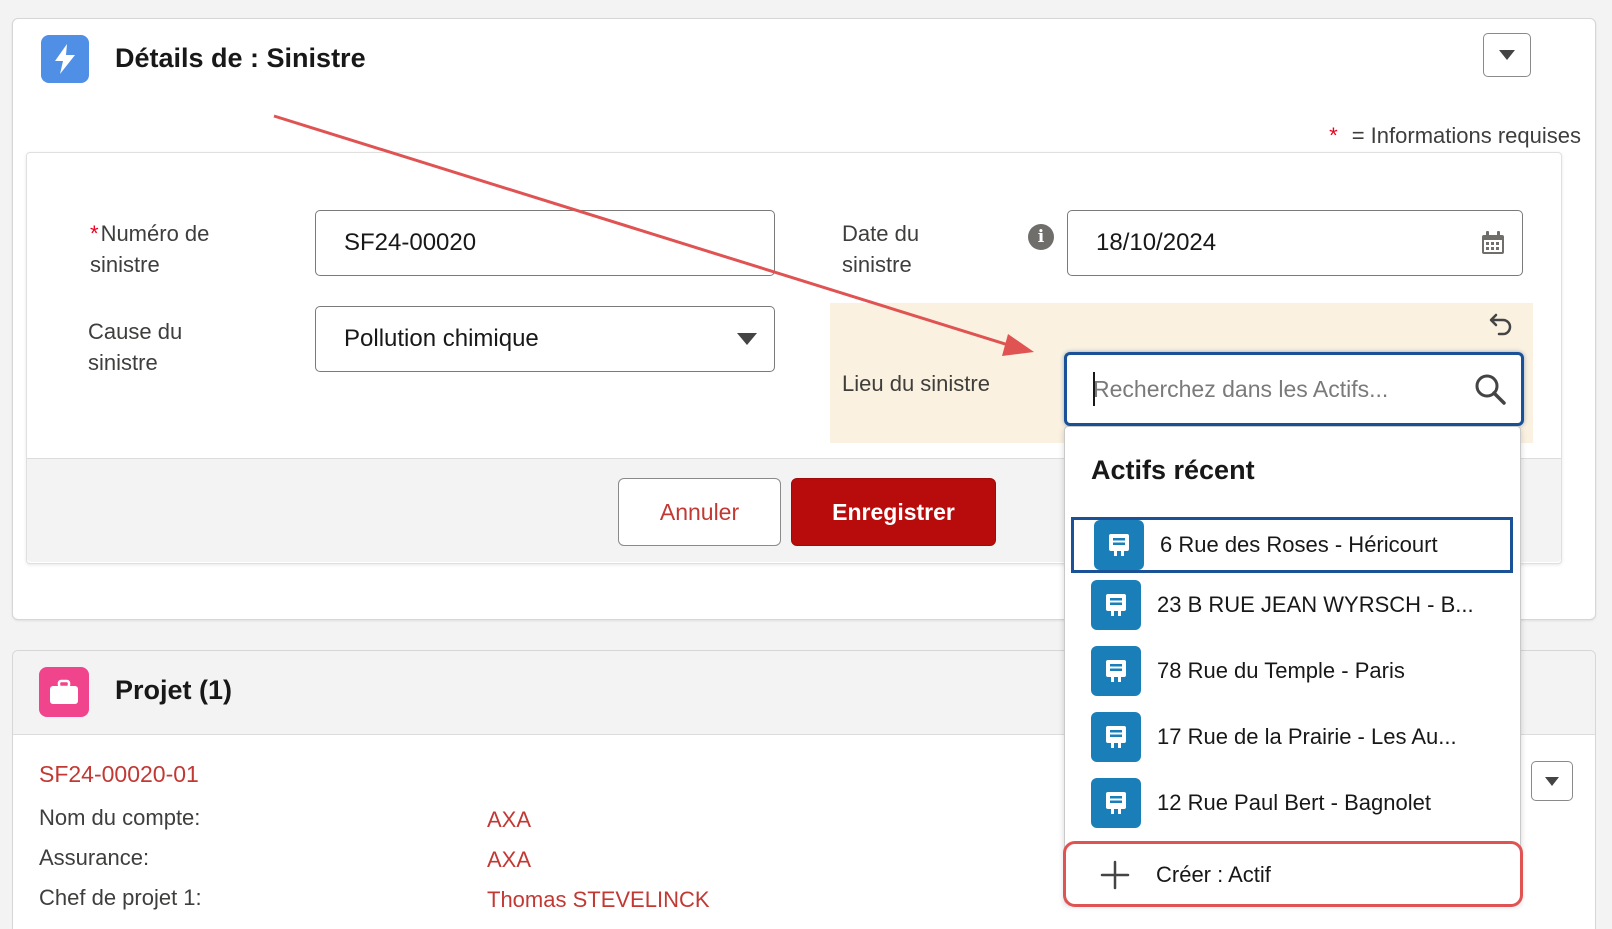 The image size is (1612, 929). What do you see at coordinates (916, 383) in the screenshot?
I see `lieu-label: Lieu du sinistre` at bounding box center [916, 383].